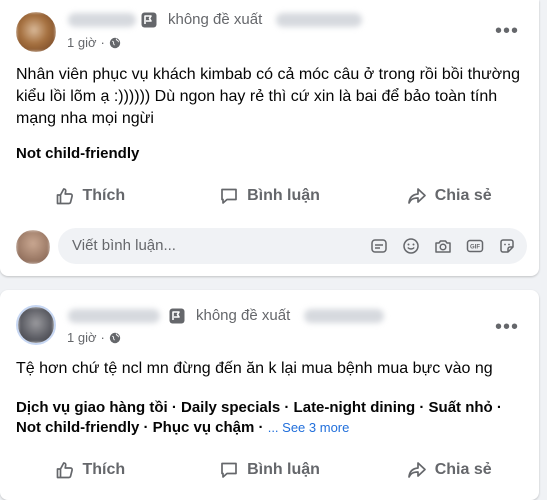  Describe the element at coordinates (507, 246) in the screenshot. I see `sticker-icon` at that location.